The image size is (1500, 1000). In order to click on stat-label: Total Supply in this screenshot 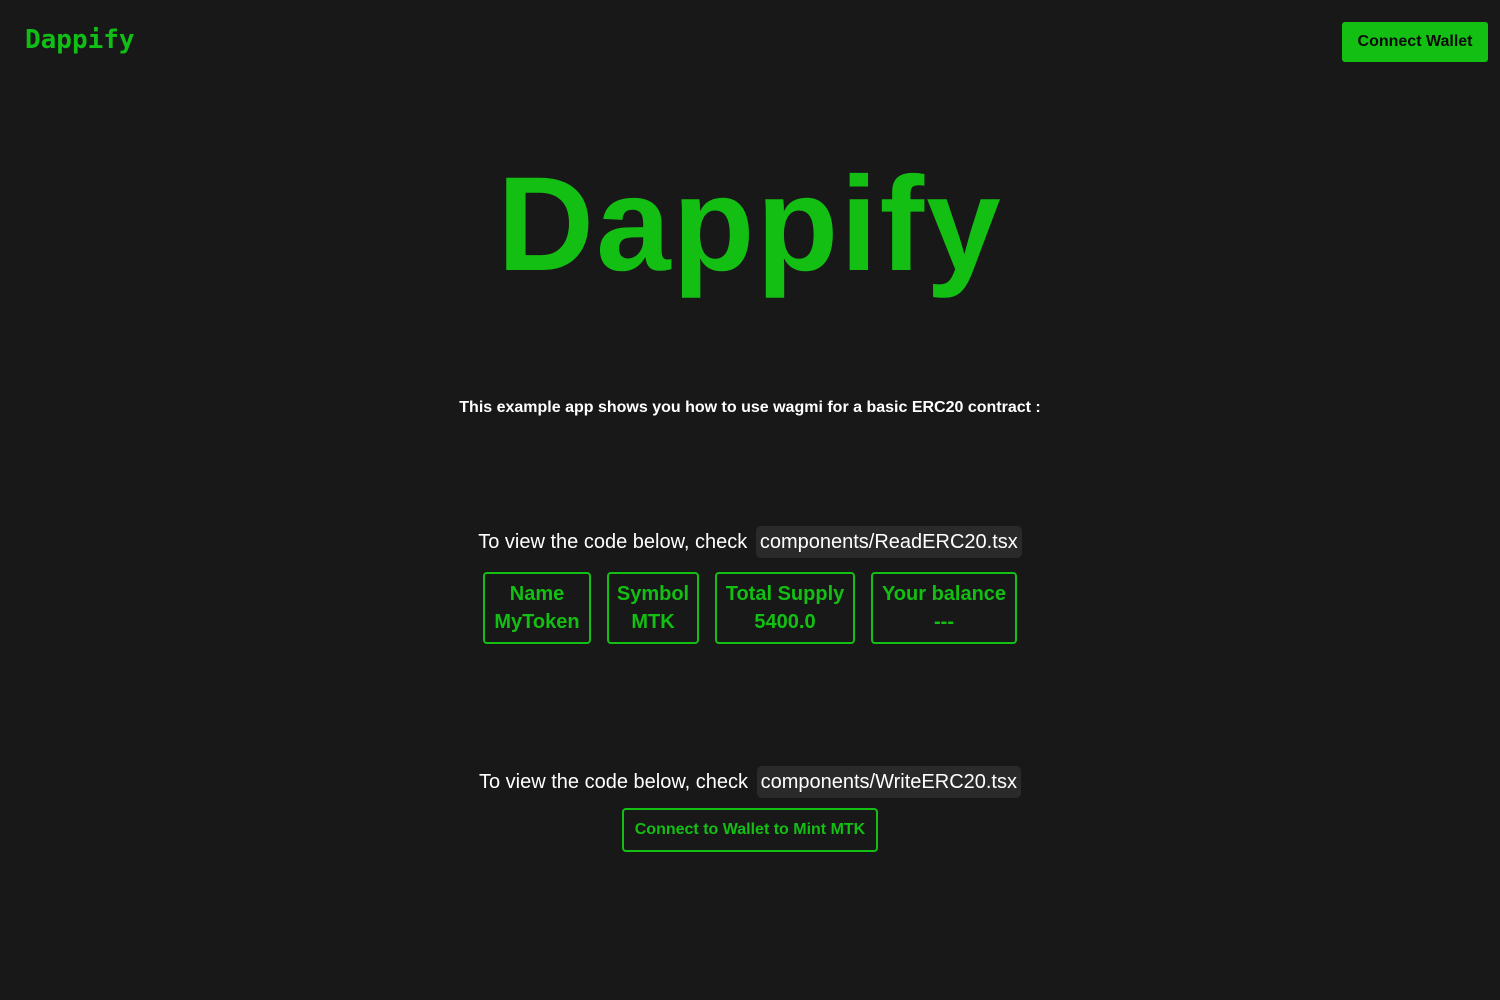, I will do `click(785, 594)`.